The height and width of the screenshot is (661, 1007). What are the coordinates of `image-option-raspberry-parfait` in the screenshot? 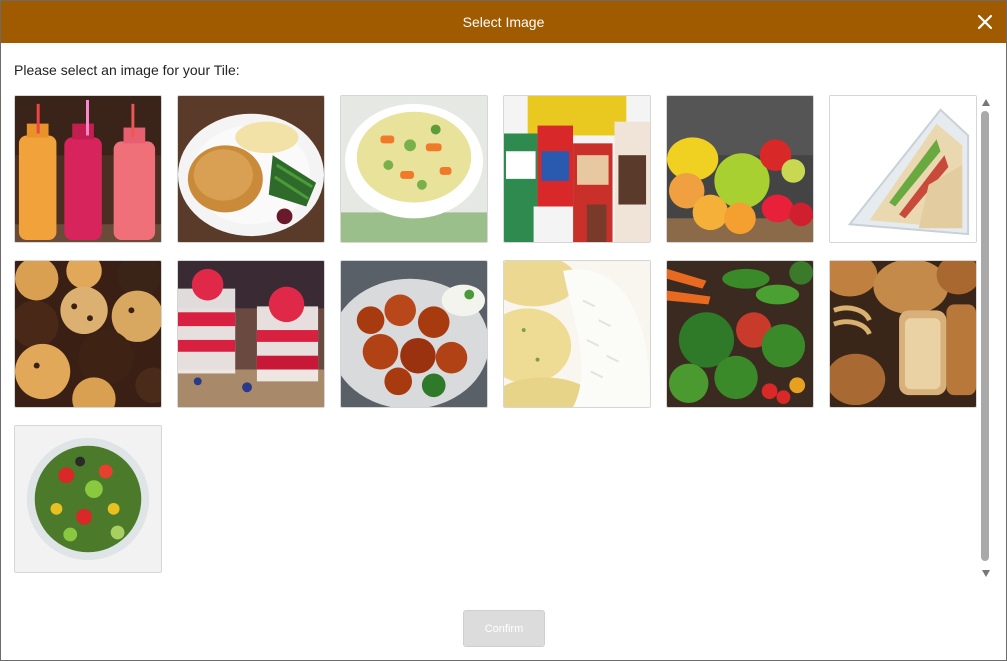 It's located at (251, 334).